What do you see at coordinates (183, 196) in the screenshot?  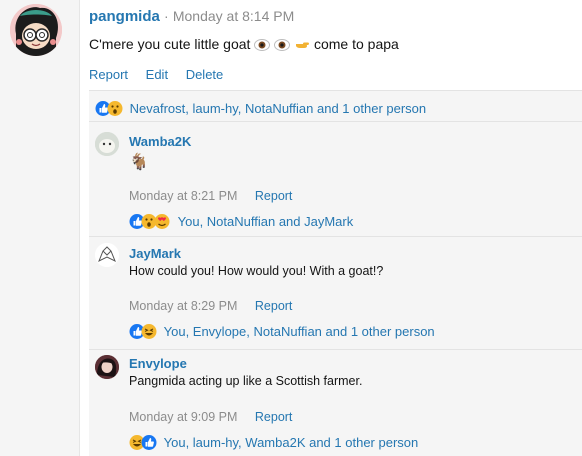 I see `reply-timestamp: Monday at 8:21 PM` at bounding box center [183, 196].